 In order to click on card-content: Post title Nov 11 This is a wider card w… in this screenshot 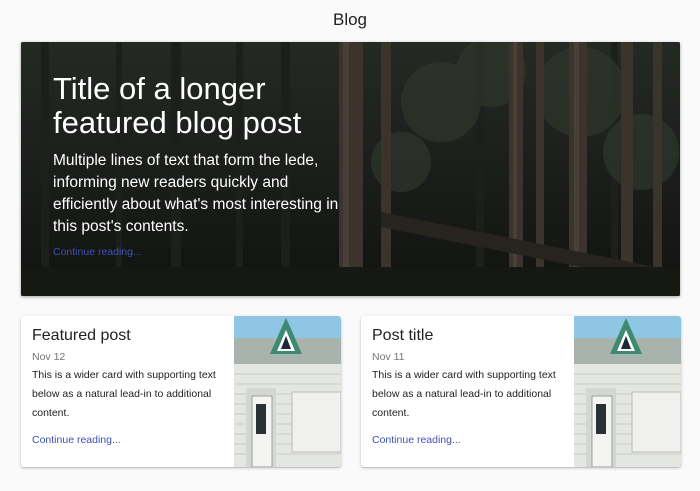, I will do `click(472, 374)`.